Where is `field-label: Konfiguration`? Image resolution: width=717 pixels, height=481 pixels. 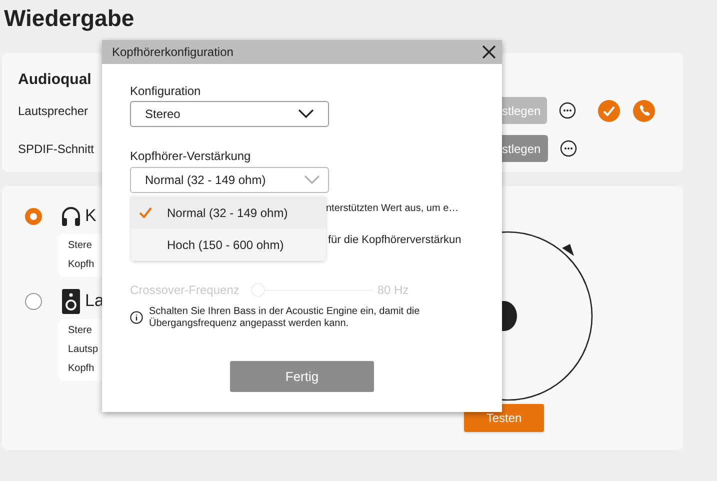
field-label: Konfiguration is located at coordinates (165, 91).